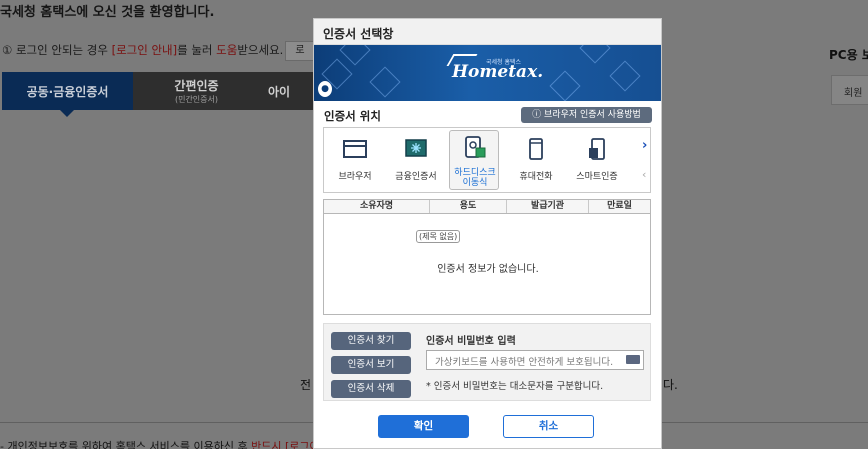  What do you see at coordinates (416, 160) in the screenshot?
I see `location-financial-cert: 금융인증서` at bounding box center [416, 160].